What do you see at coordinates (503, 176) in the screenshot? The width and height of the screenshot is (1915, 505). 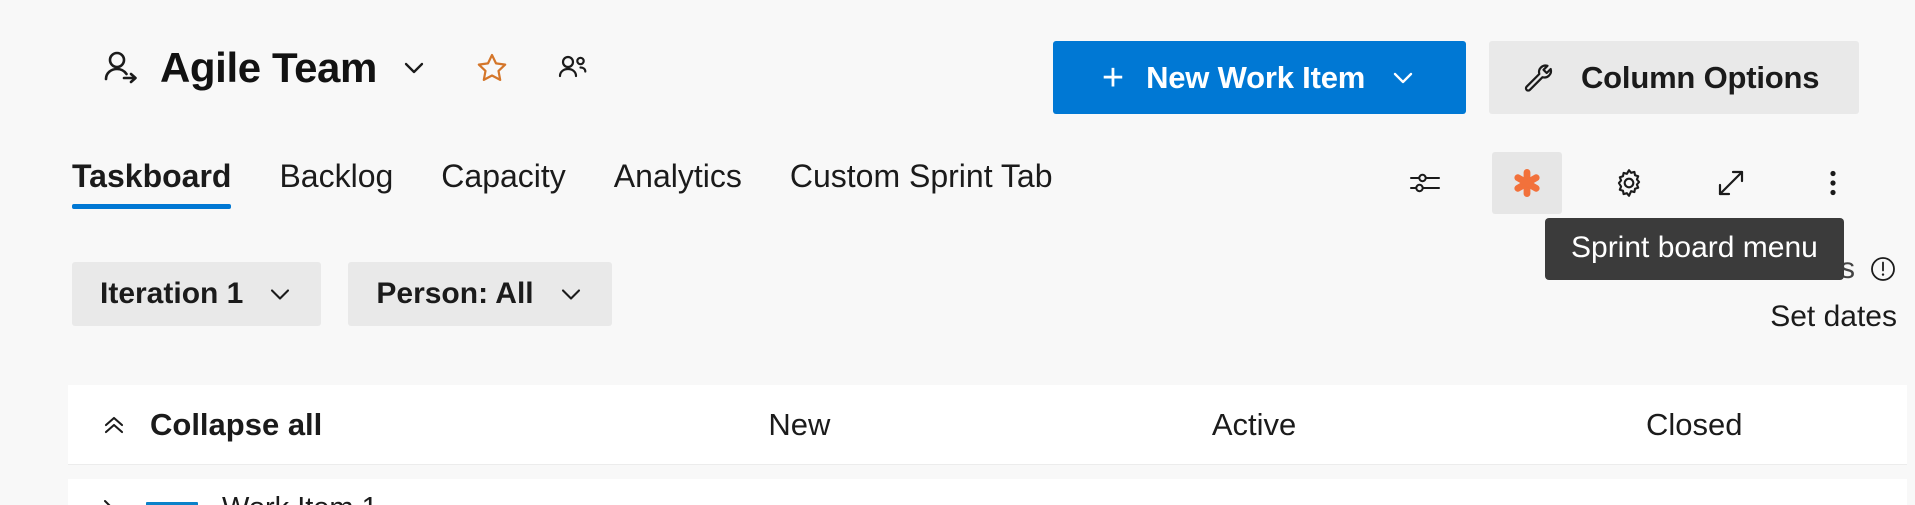 I see `tab-label: Capacity` at bounding box center [503, 176].